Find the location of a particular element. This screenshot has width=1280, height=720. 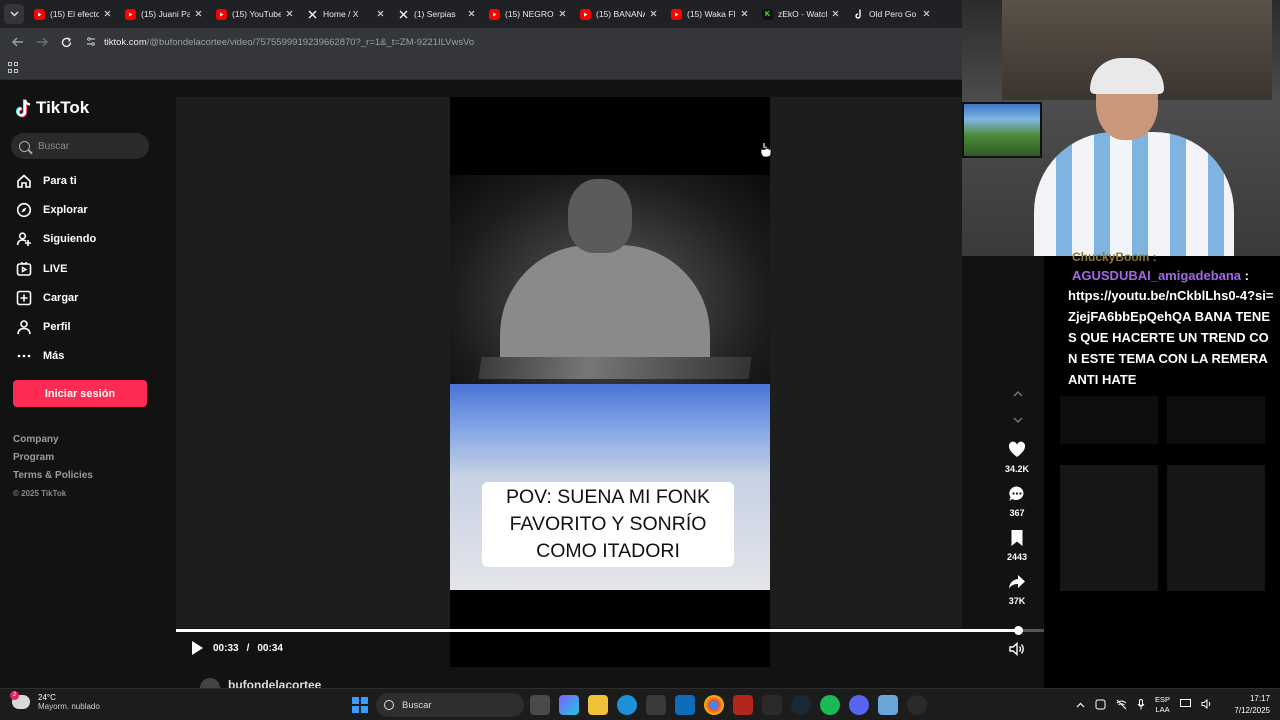

tab-search-button is located at coordinates (14, 14).